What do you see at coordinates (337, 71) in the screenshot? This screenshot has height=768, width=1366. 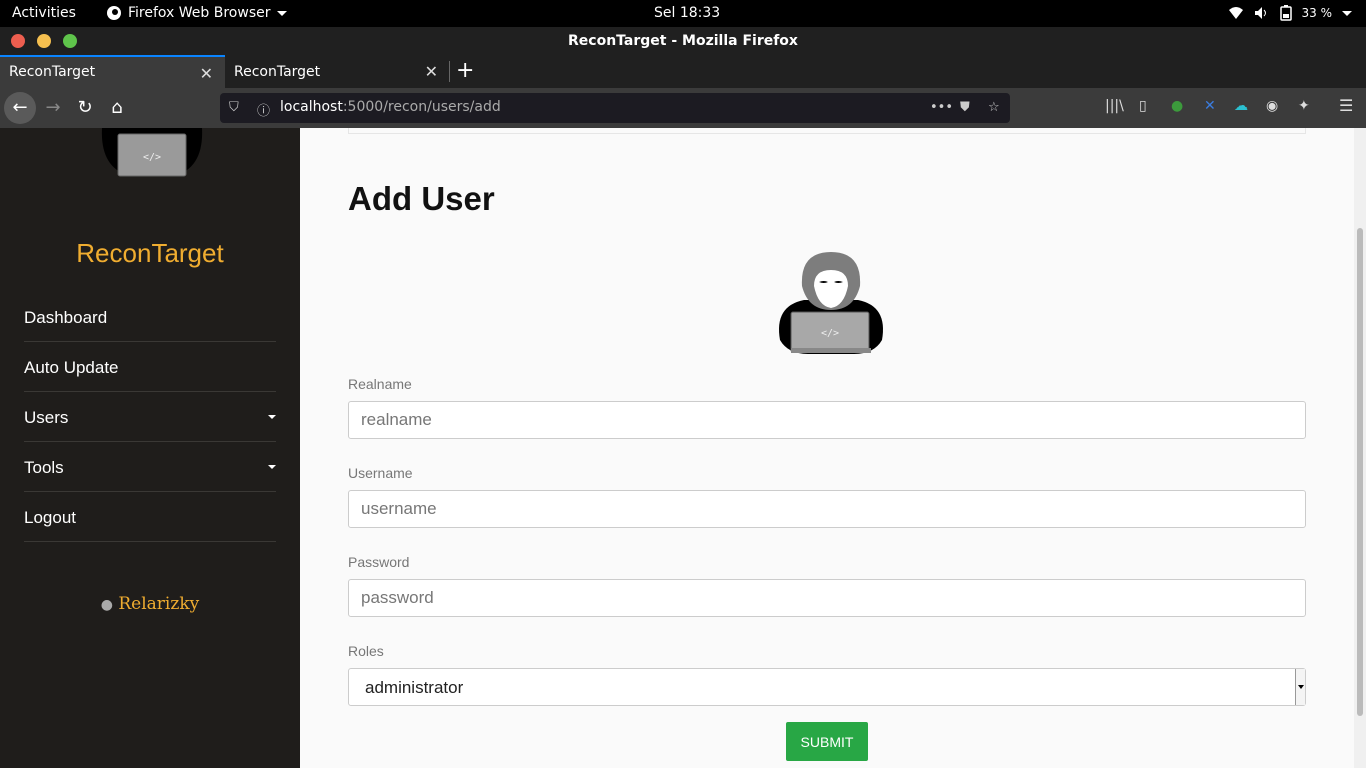 I see `tab-recontarget: ReconTarget ✕` at bounding box center [337, 71].